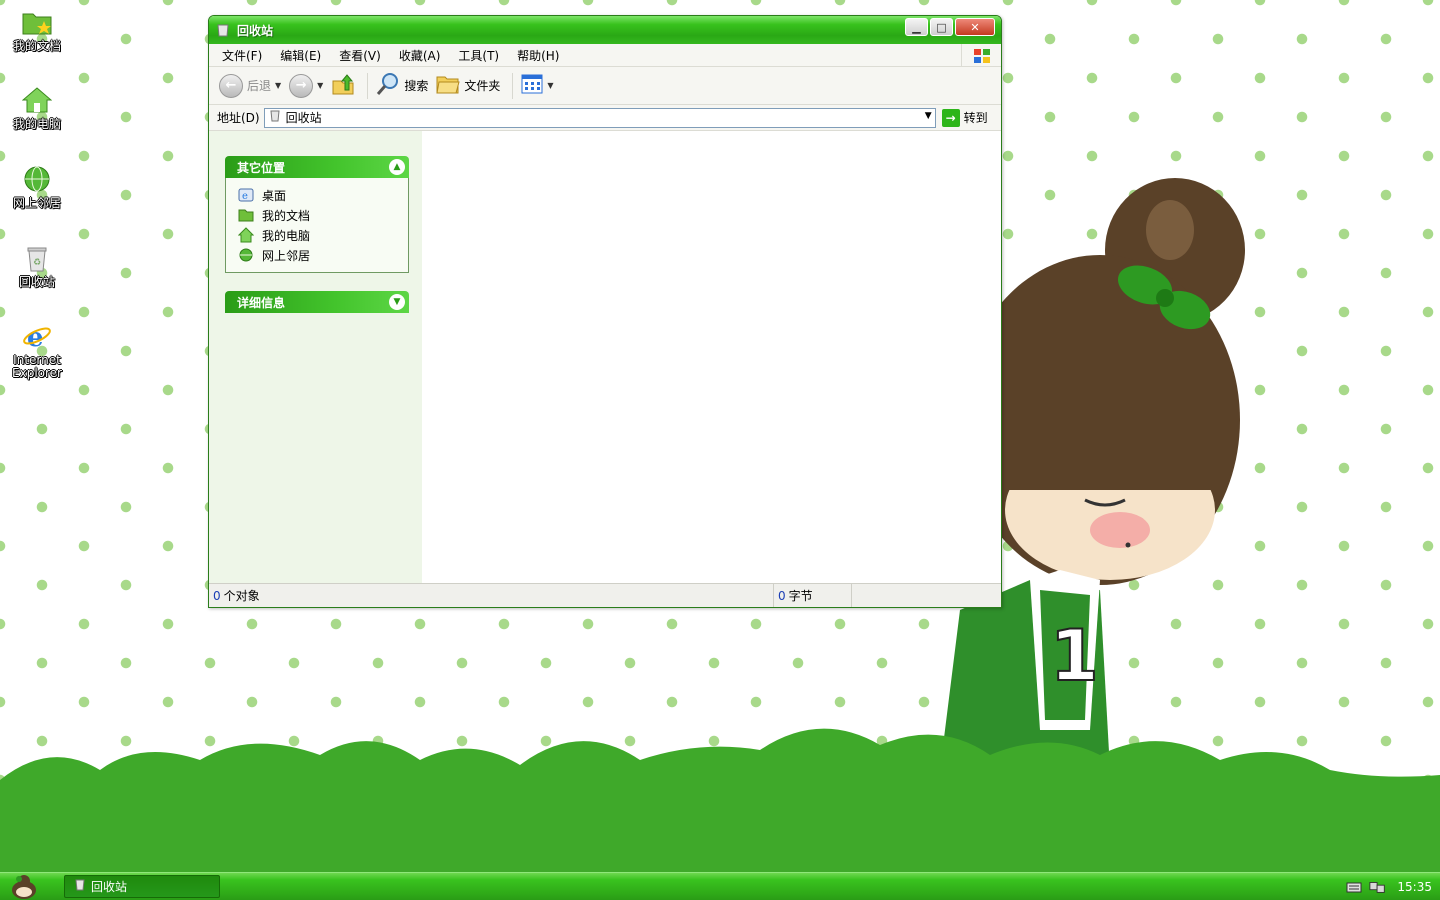  Describe the element at coordinates (482, 86) in the screenshot. I see `folders-label: 文件夹` at that location.